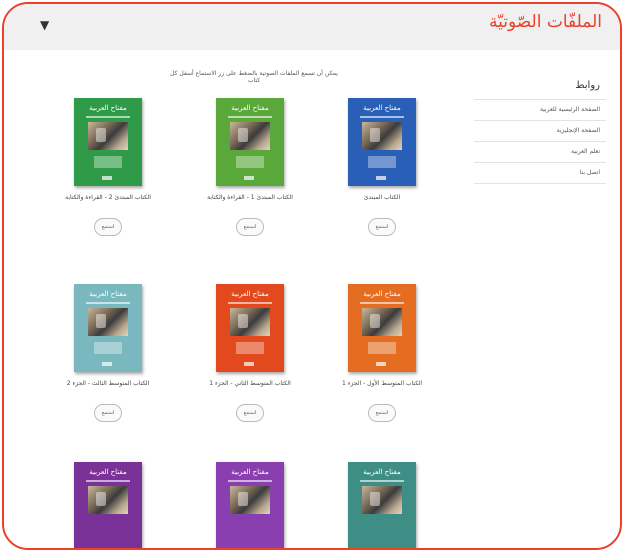  I want to click on book-card: مفتاح العربية الكتاب المبتدئ استمع, so click(382, 167).